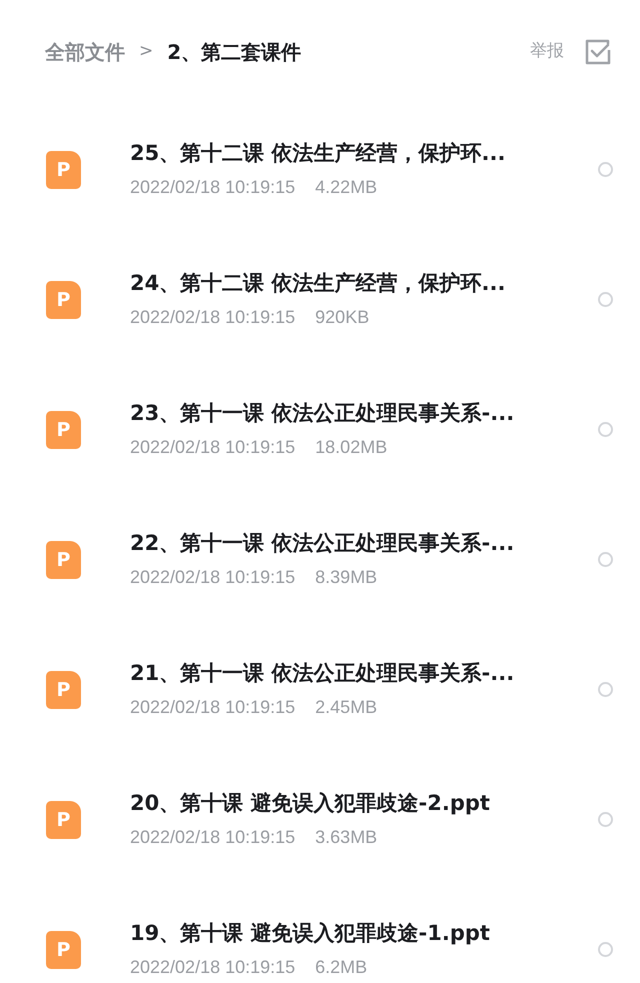  I want to click on file-size: 920KB, so click(342, 317).